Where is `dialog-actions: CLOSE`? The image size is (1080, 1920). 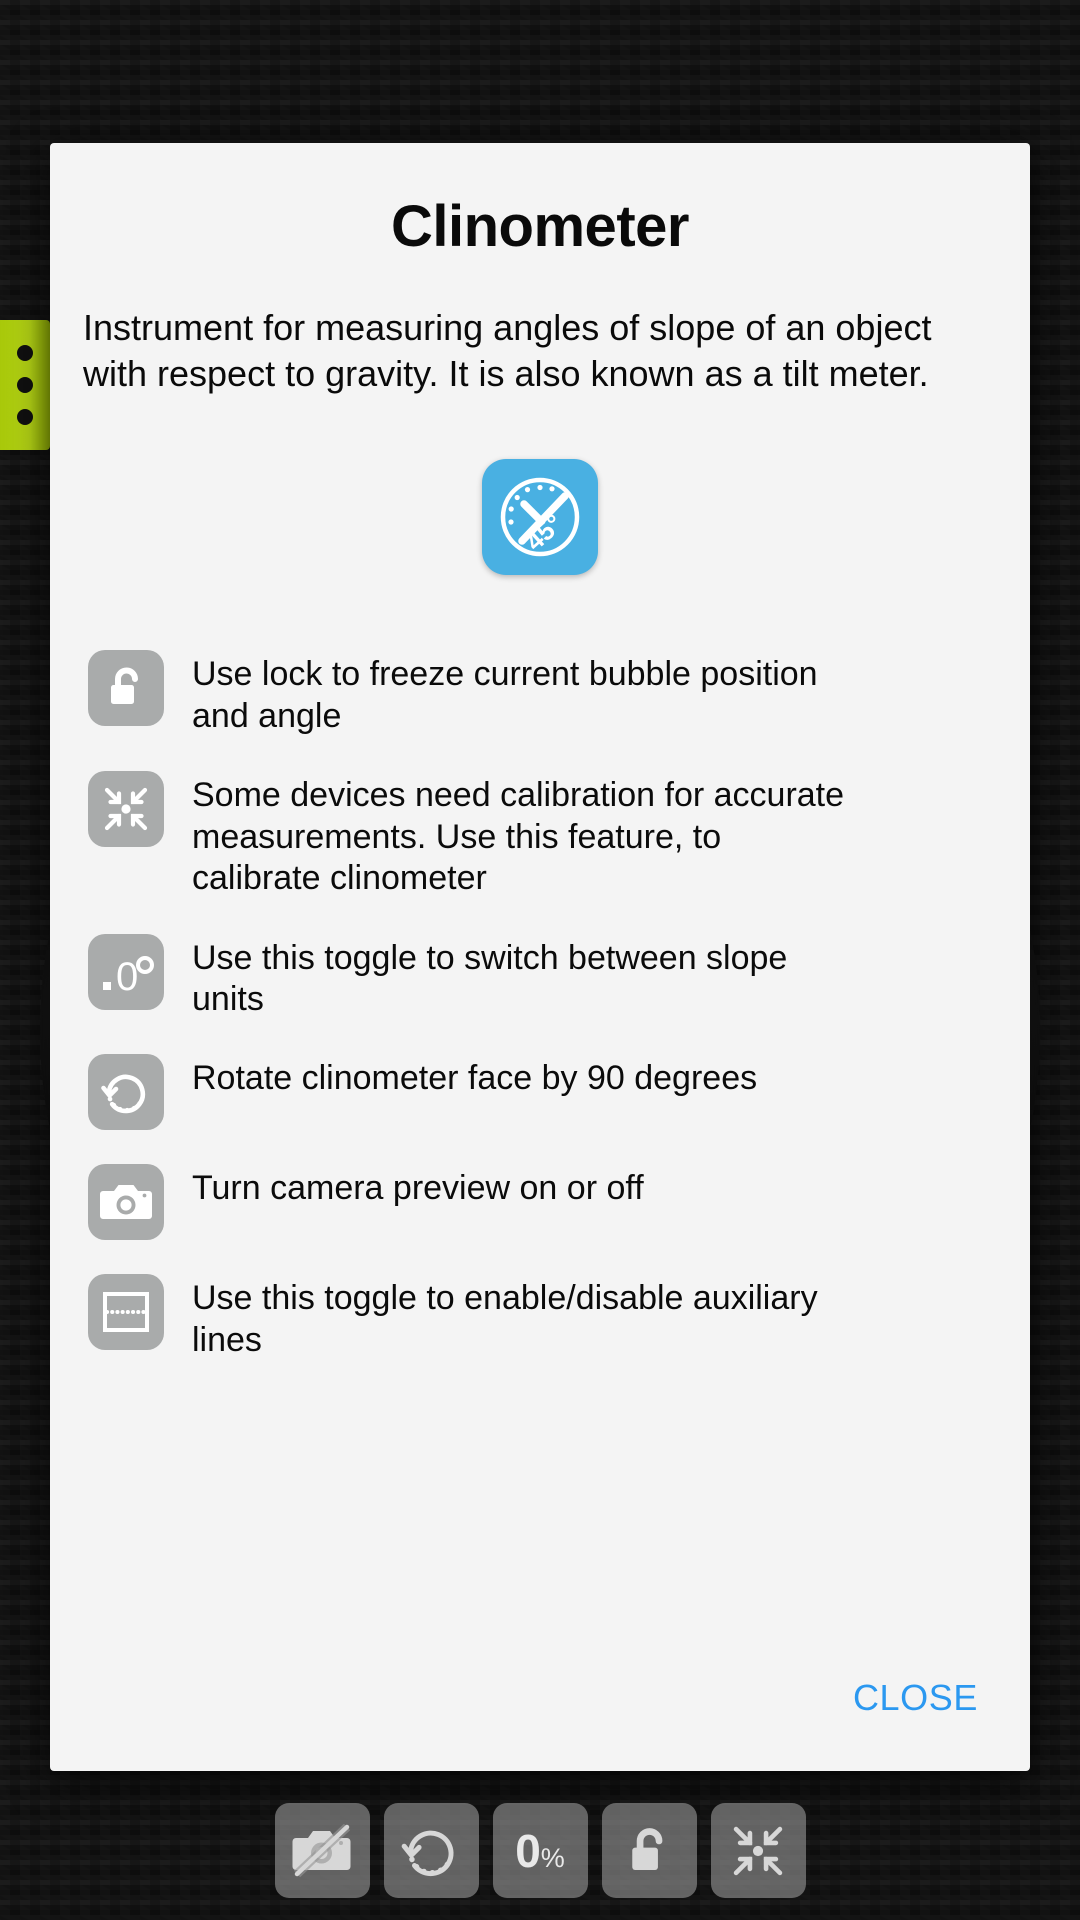
dialog-actions: CLOSE is located at coordinates (915, 1698).